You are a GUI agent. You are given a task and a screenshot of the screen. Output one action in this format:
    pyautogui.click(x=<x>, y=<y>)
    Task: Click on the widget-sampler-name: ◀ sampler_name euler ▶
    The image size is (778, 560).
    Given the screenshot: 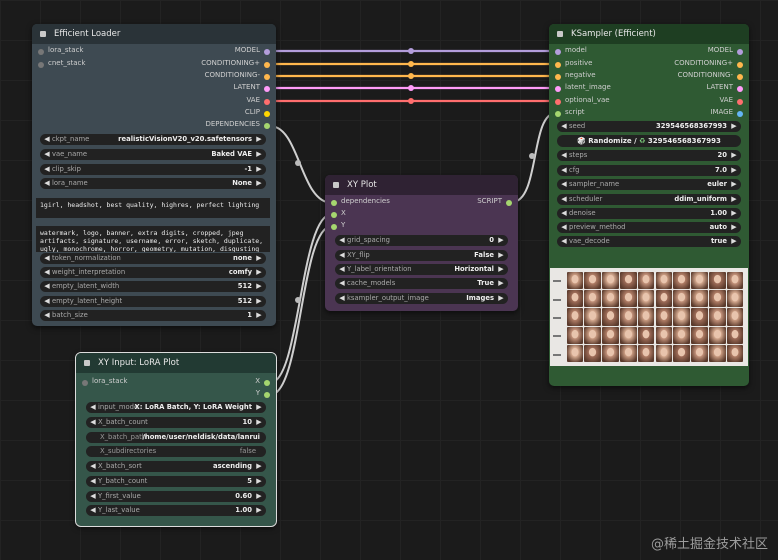 What is the action you would take?
    pyautogui.click(x=649, y=184)
    